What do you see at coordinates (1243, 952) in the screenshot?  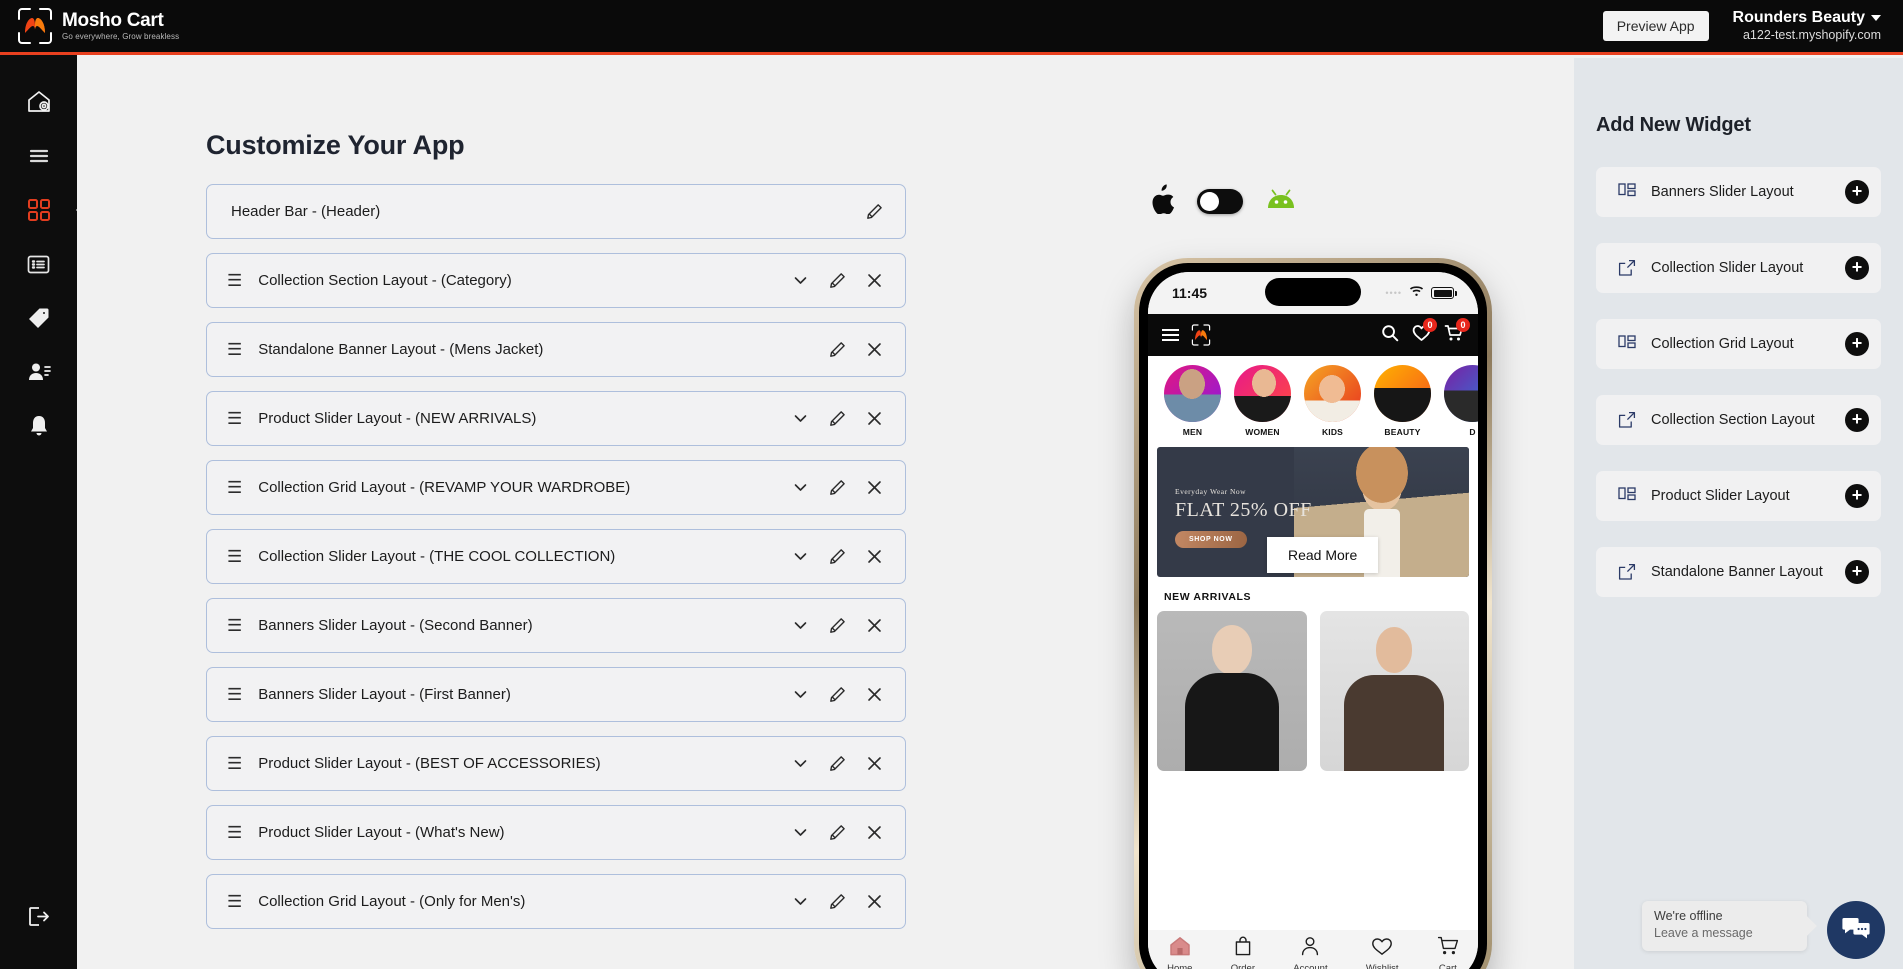 I see `tab-order: Order` at bounding box center [1243, 952].